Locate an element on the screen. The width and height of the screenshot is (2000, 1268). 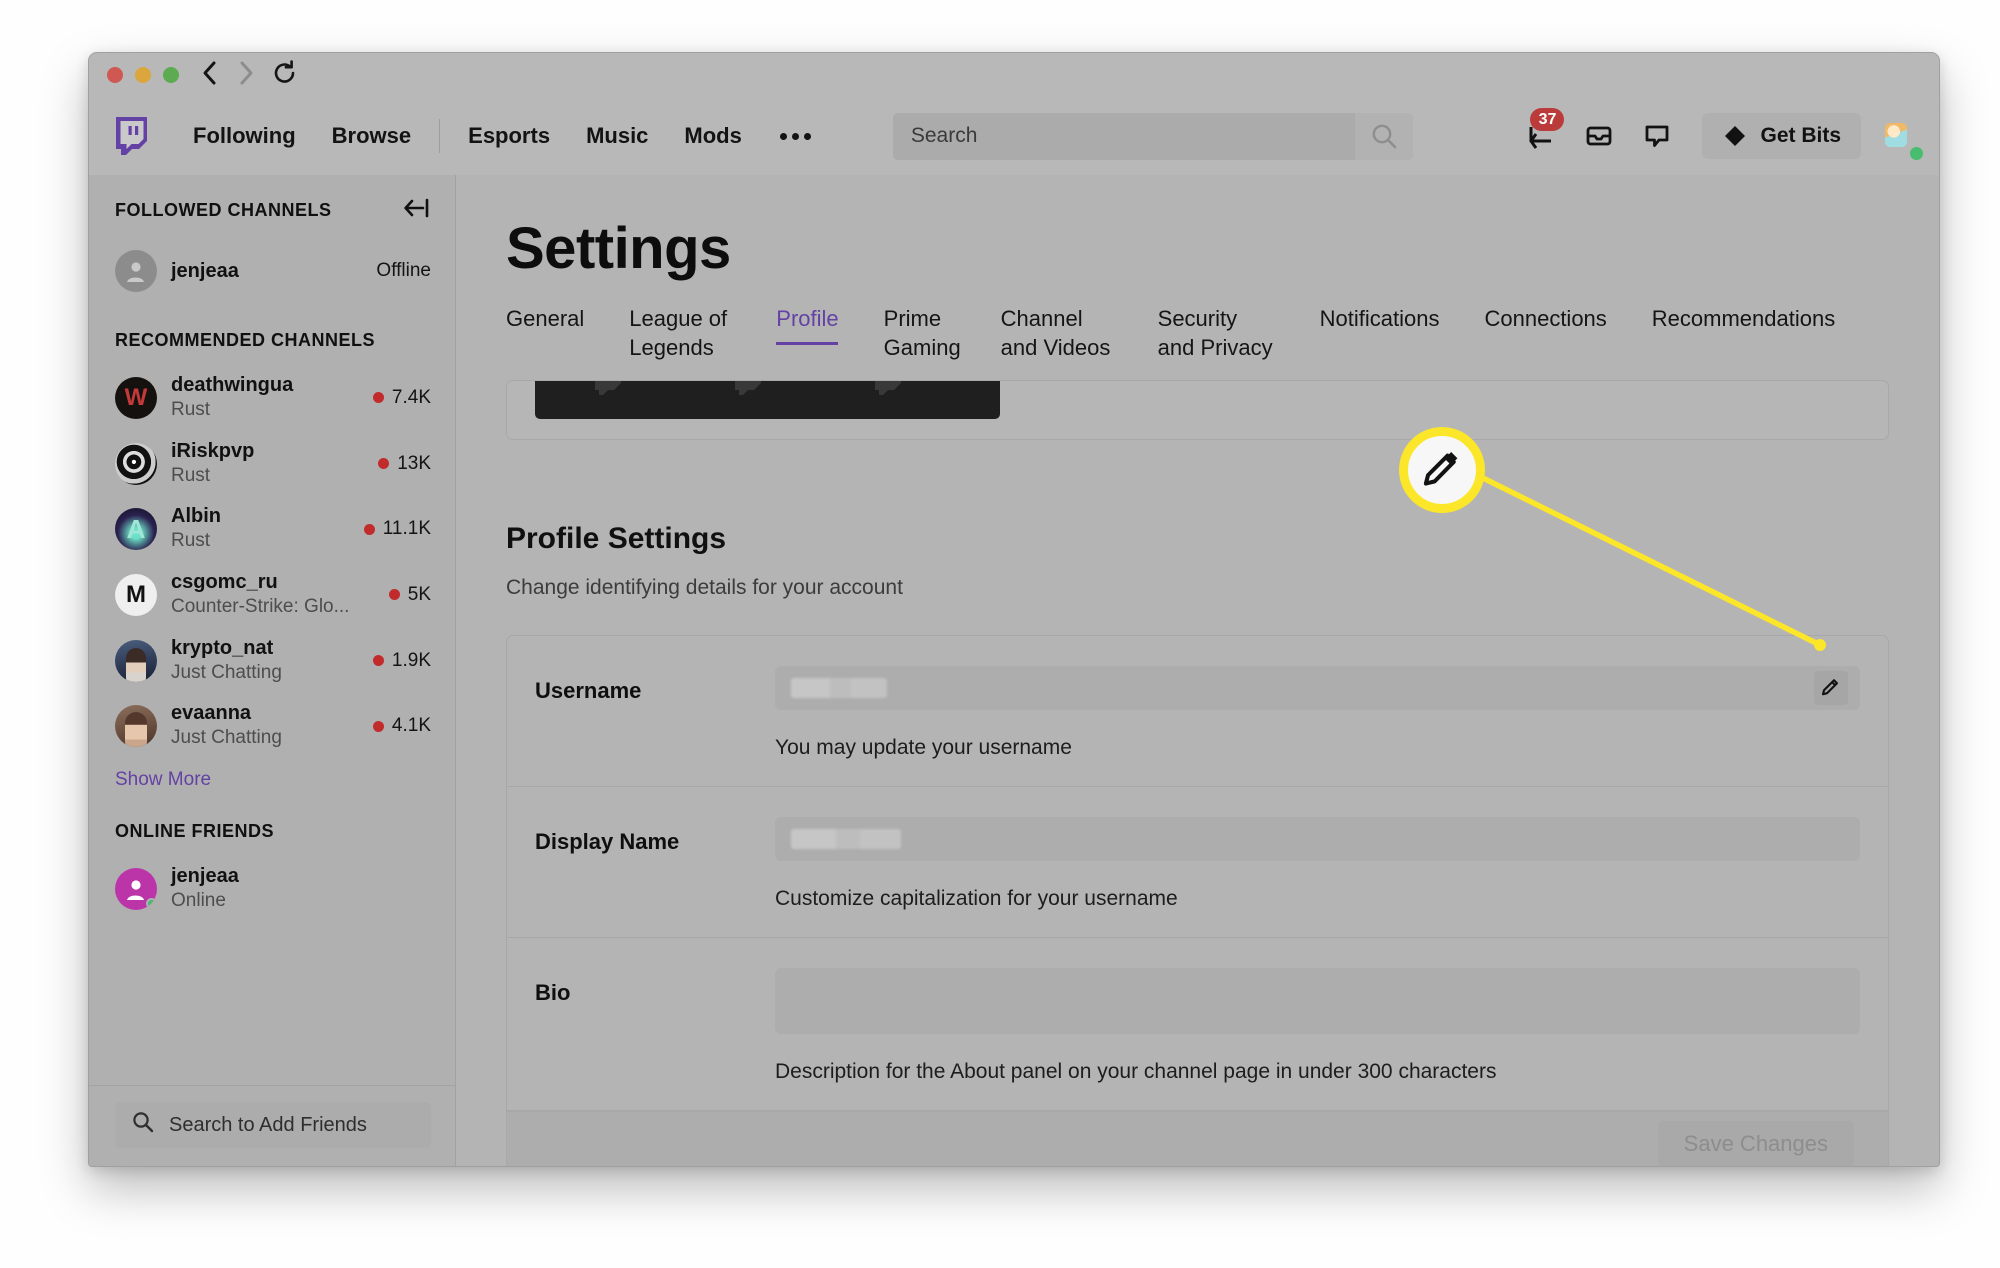
username-edit-pencil-icon is located at coordinates (1831, 688).